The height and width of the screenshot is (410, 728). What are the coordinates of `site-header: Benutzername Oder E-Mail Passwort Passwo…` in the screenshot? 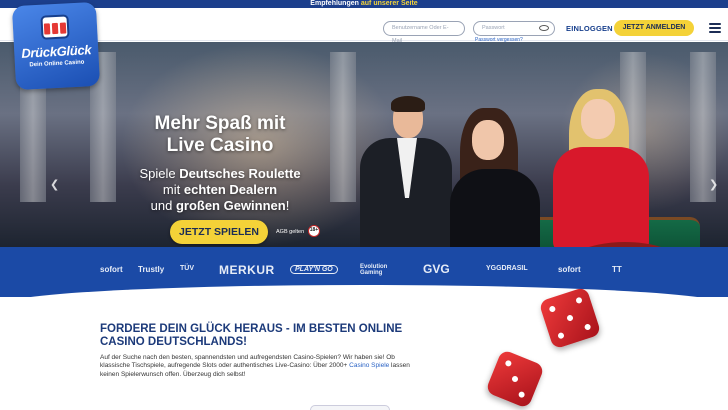 It's located at (364, 26).